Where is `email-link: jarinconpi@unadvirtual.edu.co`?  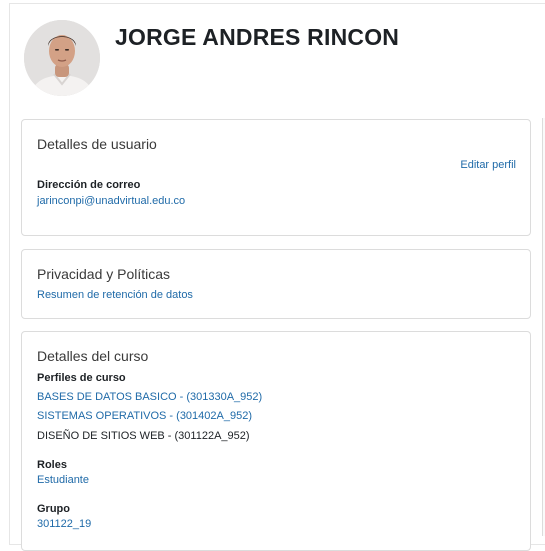 email-link: jarinconpi@unadvirtual.edu.co is located at coordinates (111, 201).